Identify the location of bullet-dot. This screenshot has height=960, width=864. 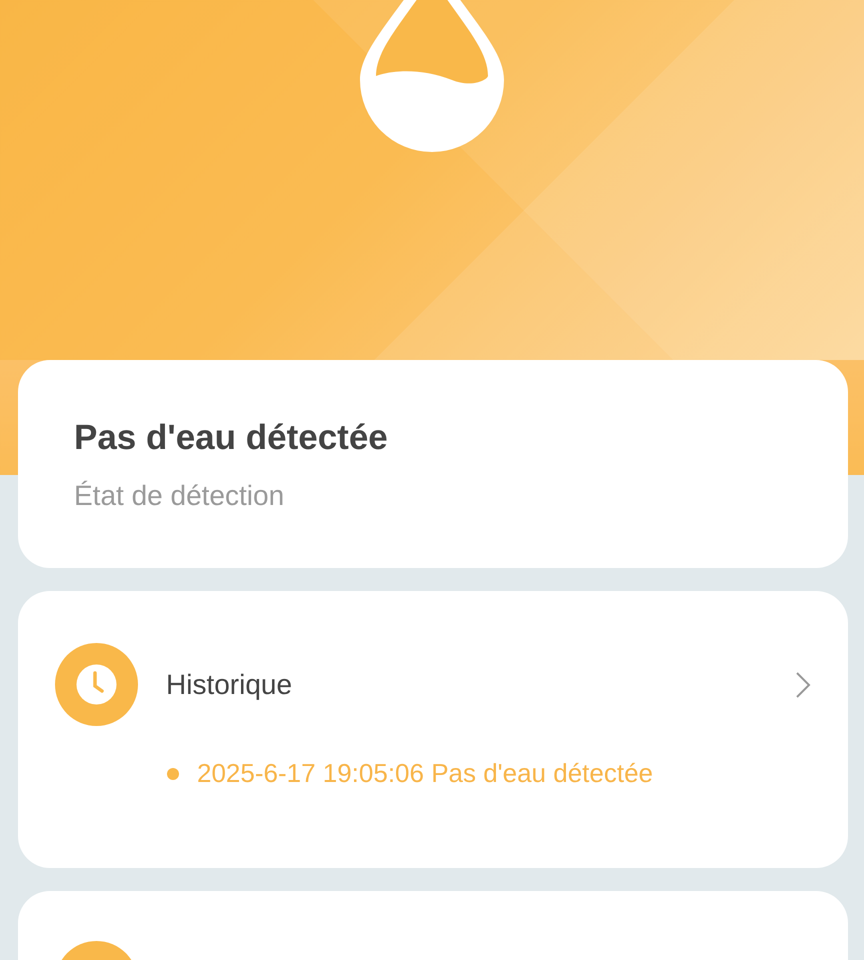
(173, 774).